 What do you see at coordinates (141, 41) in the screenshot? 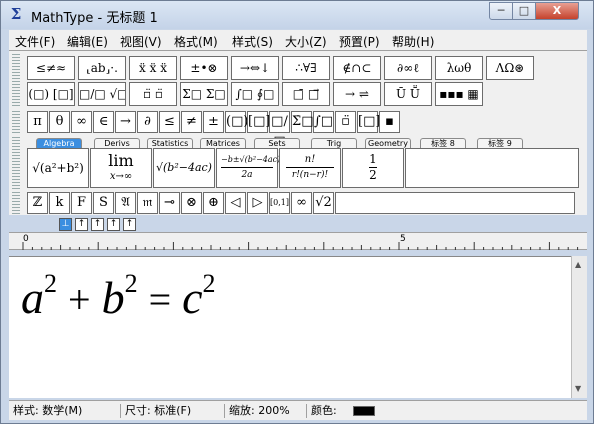
I see `menu-view: 视图(V)` at bounding box center [141, 41].